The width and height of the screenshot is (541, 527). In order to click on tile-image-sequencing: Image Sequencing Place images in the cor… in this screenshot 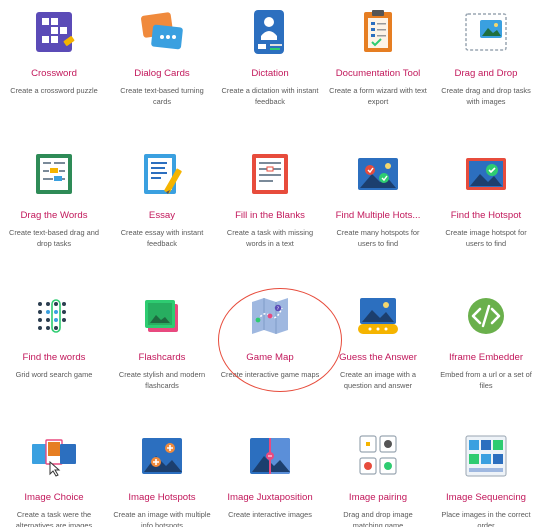, I will do `click(486, 478)`.